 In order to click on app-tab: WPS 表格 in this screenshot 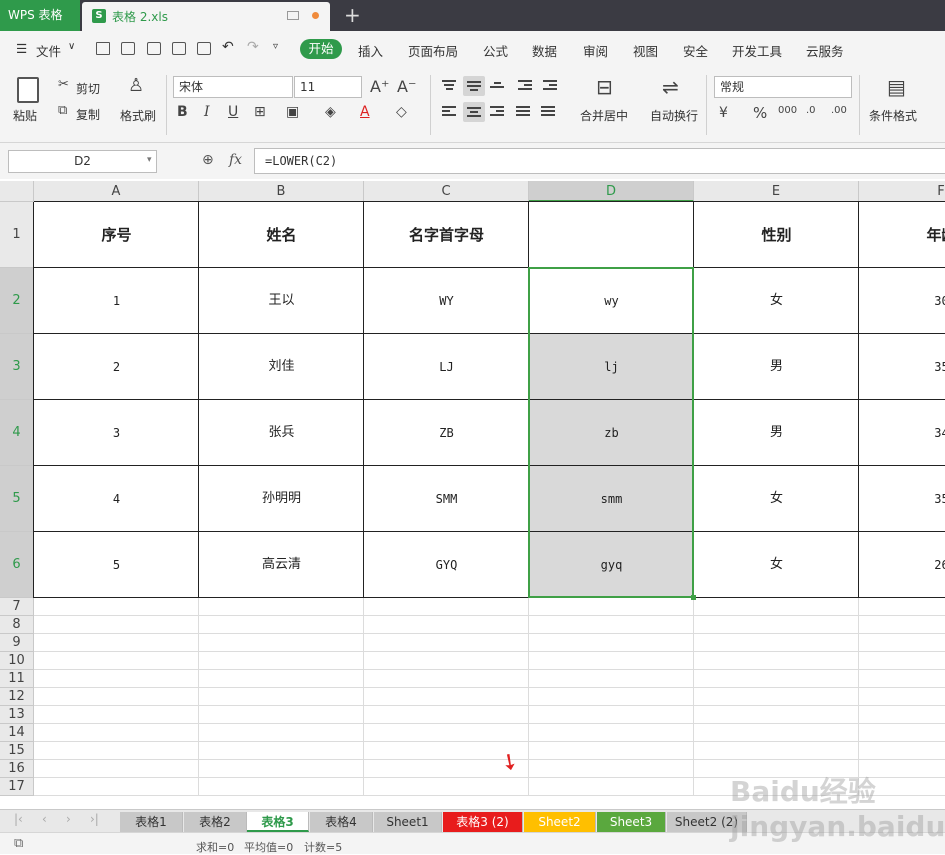, I will do `click(40, 15)`.